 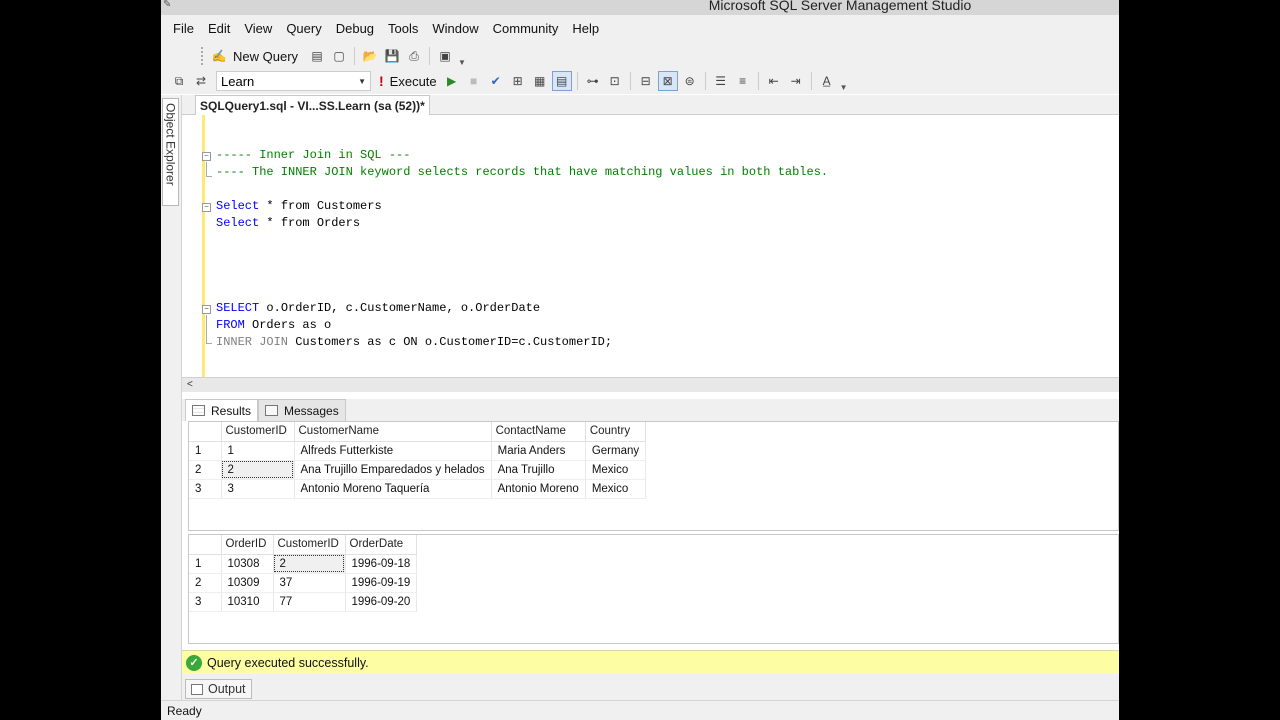 What do you see at coordinates (247, 583) in the screenshot?
I see `table-cell: 10309` at bounding box center [247, 583].